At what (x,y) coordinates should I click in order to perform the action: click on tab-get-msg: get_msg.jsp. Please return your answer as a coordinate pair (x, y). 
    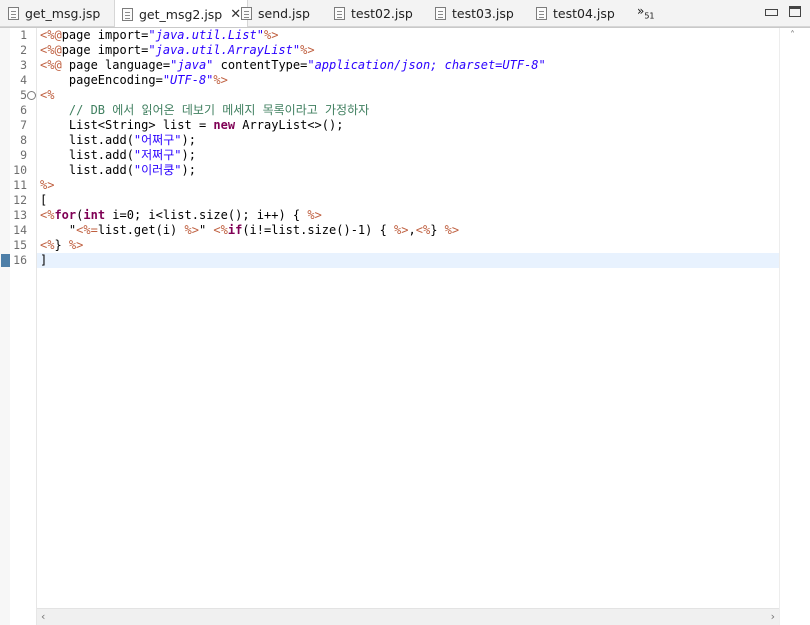
    Looking at the image, I should click on (54, 13).